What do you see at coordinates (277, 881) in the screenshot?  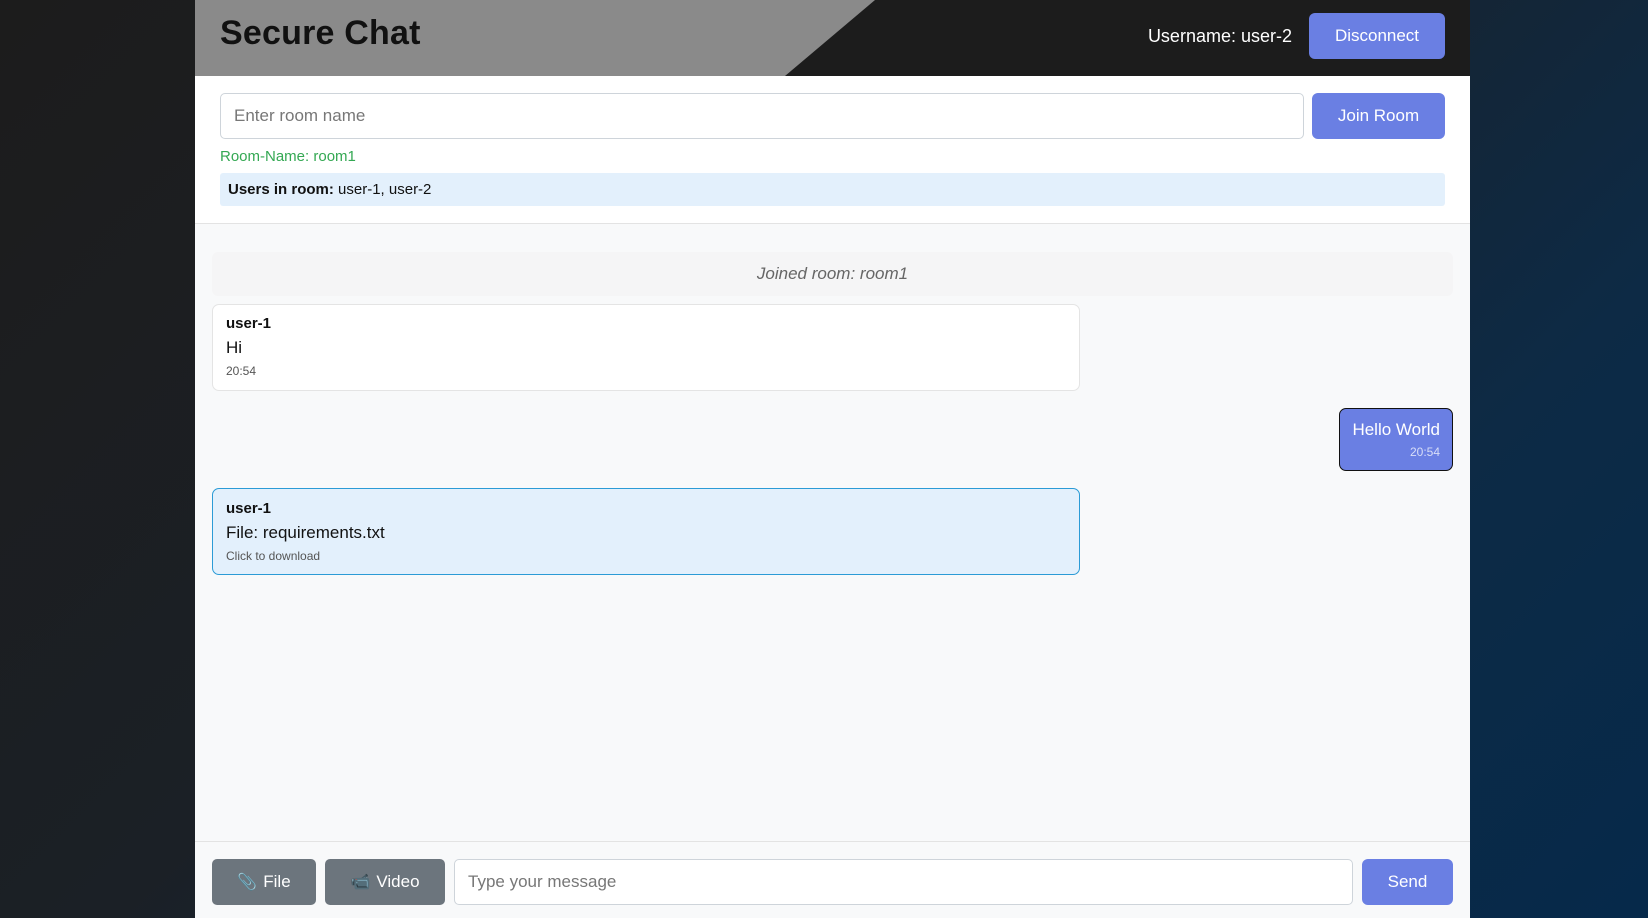 I see `file-button-label: File` at bounding box center [277, 881].